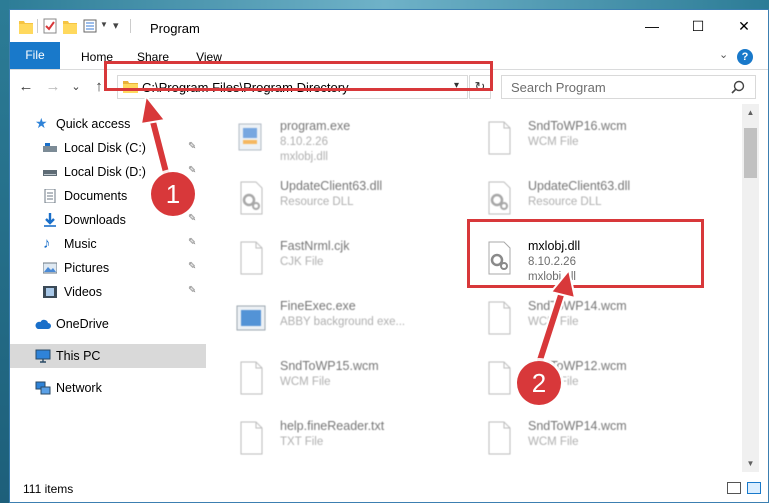 The image size is (769, 503). Describe the element at coordinates (53, 87) in the screenshot. I see `forward-button: →` at that location.